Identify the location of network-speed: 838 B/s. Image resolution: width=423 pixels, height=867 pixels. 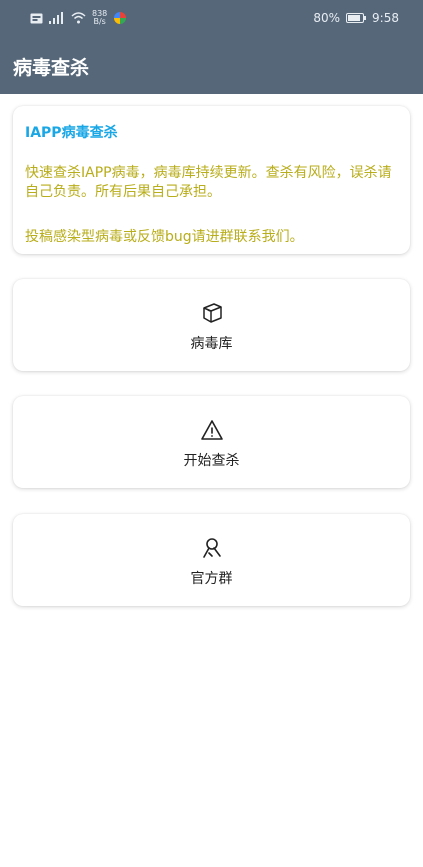
(99, 18).